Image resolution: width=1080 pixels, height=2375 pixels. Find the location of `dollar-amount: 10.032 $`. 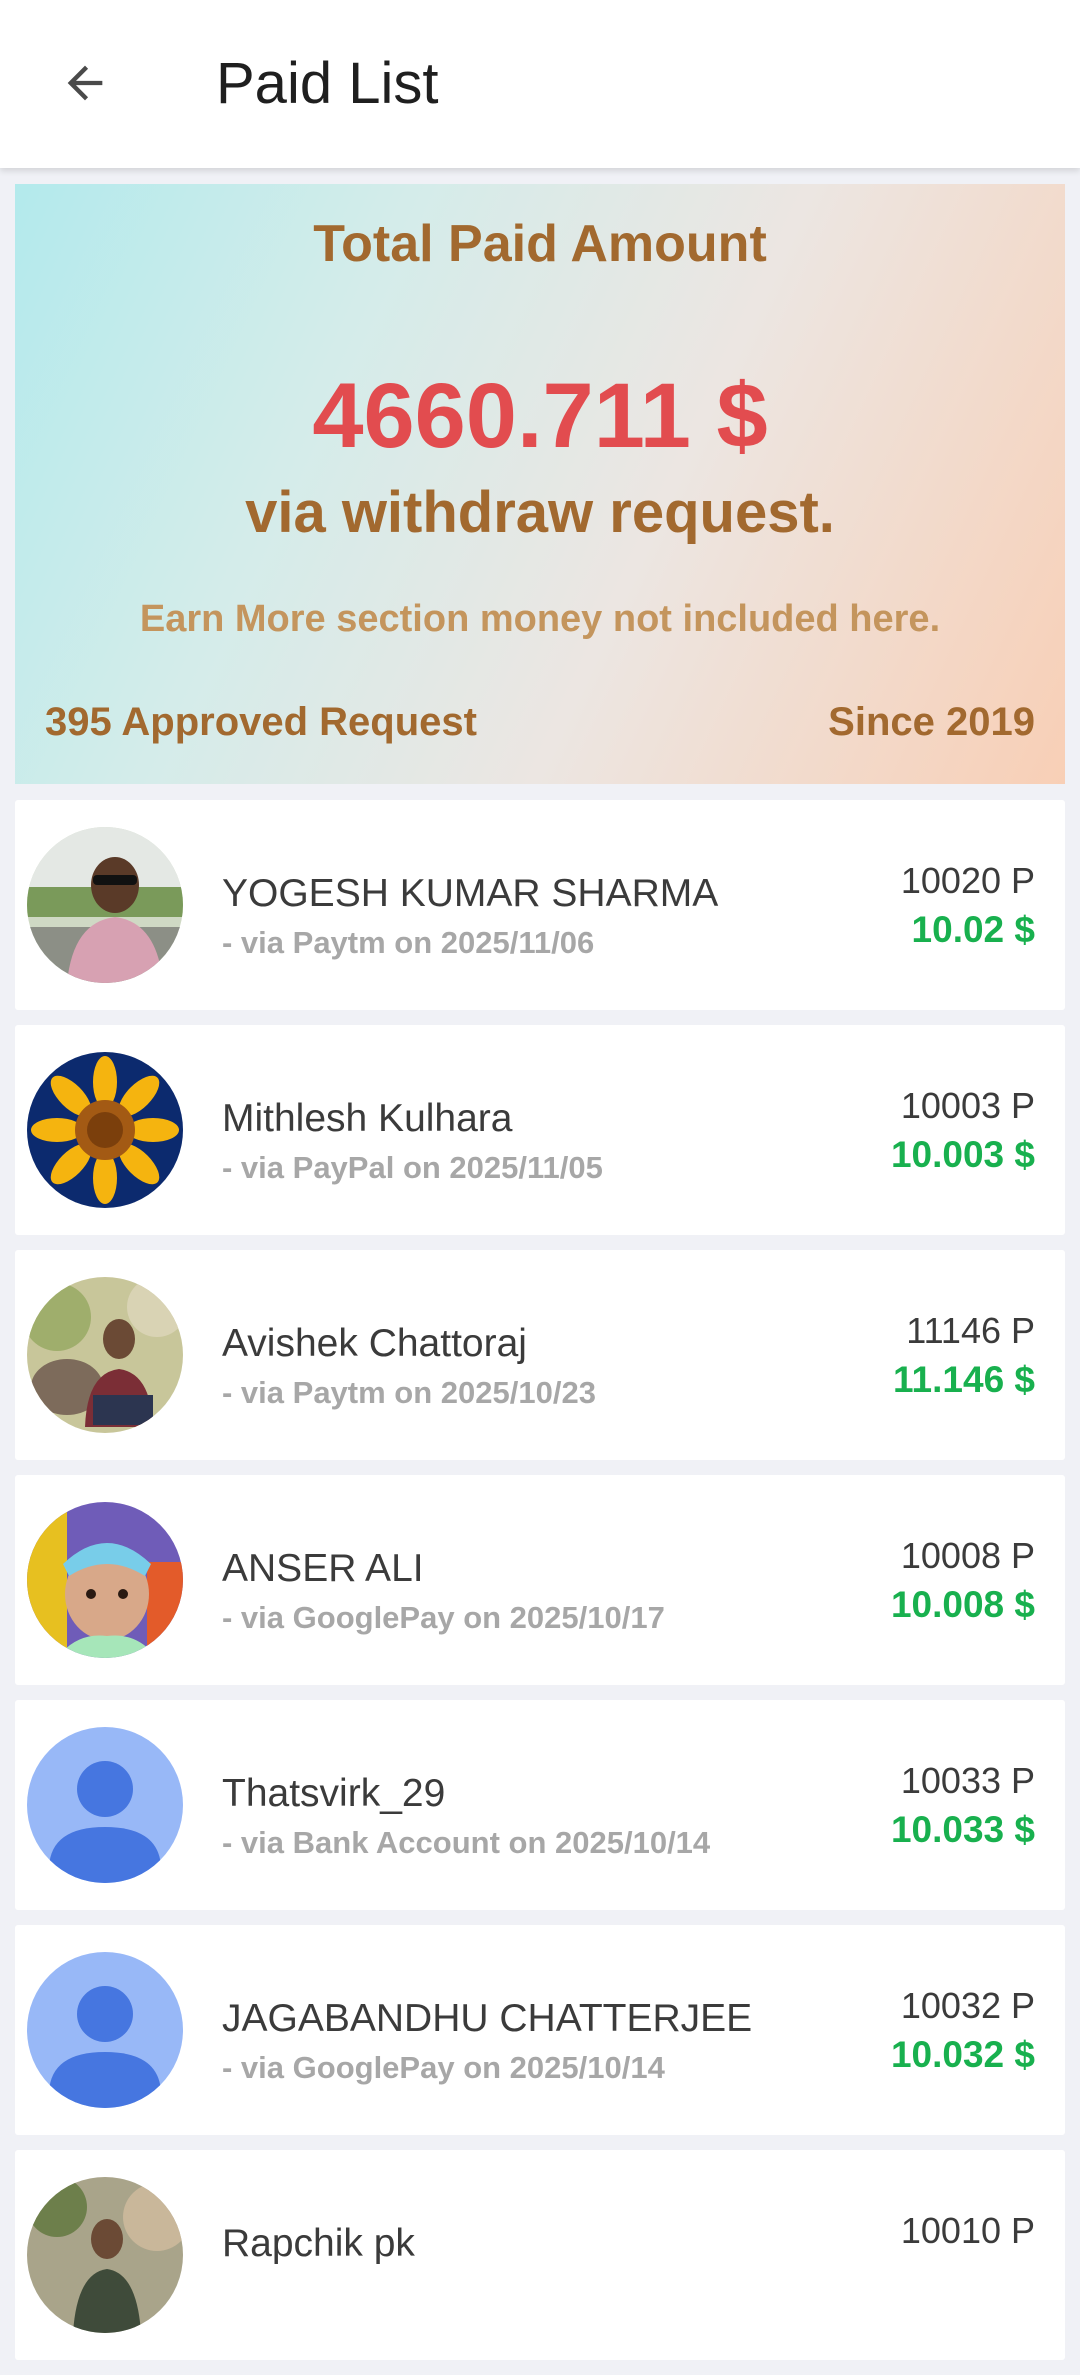

dollar-amount: 10.032 $ is located at coordinates (962, 2054).